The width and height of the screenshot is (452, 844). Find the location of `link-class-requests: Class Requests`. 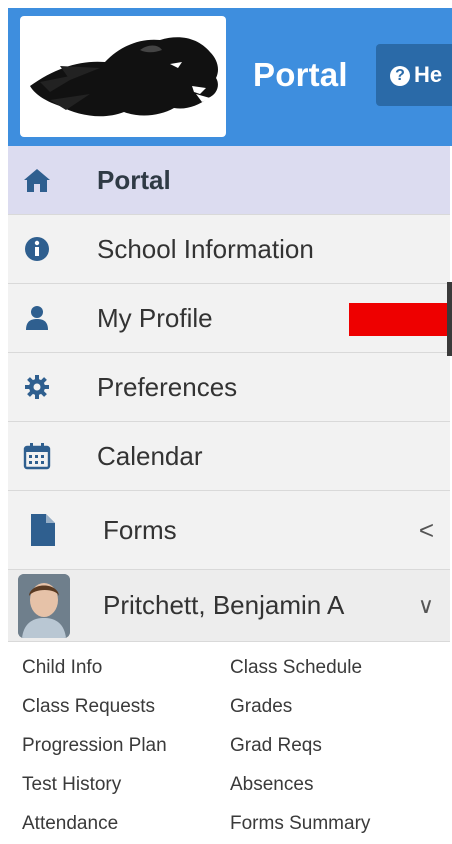

link-class-requests: Class Requests is located at coordinates (88, 707).